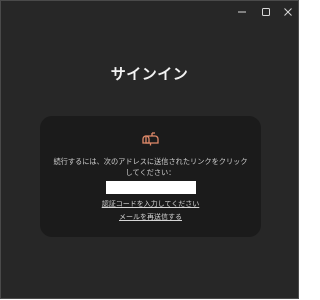  Describe the element at coordinates (150, 217) in the screenshot. I see `resend-email-link: メールを再送信する` at that location.